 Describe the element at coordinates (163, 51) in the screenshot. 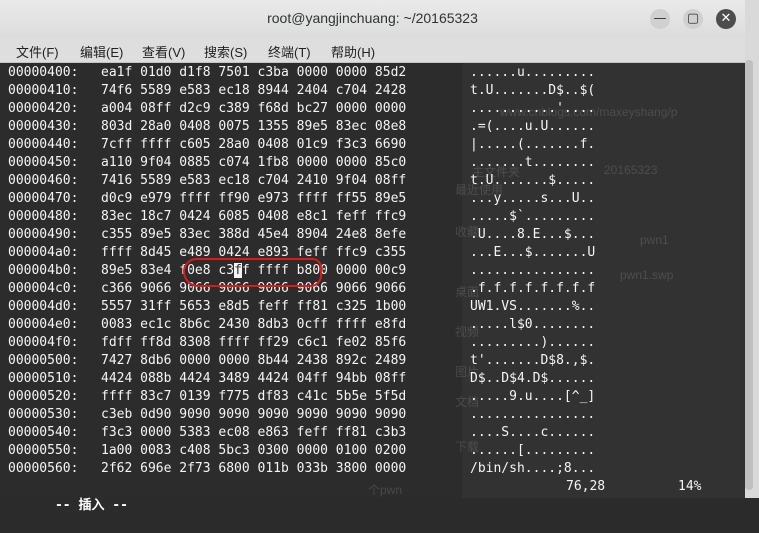

I see `menu-view: 查看(V)` at that location.